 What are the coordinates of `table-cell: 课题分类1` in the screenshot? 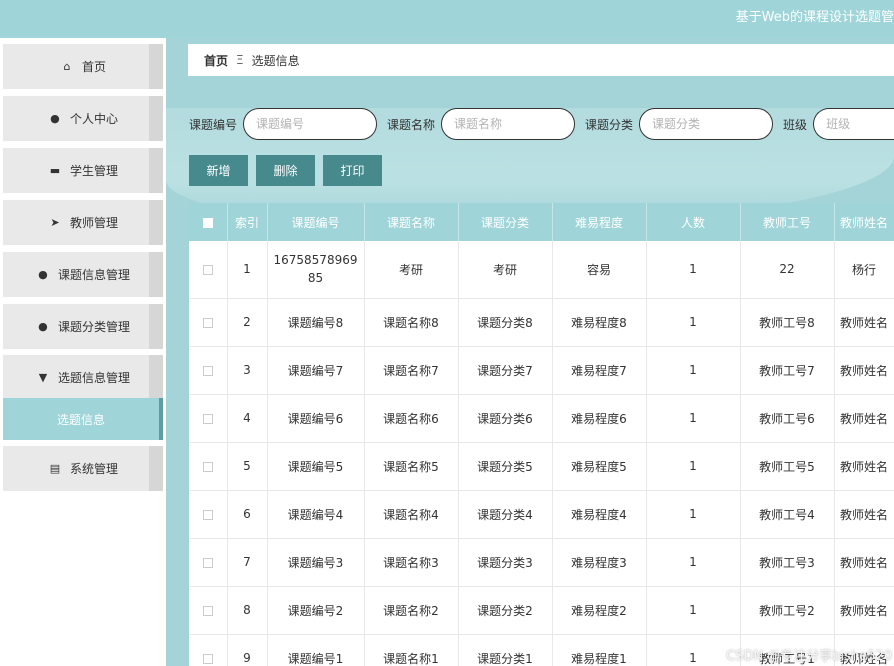 It's located at (505, 650).